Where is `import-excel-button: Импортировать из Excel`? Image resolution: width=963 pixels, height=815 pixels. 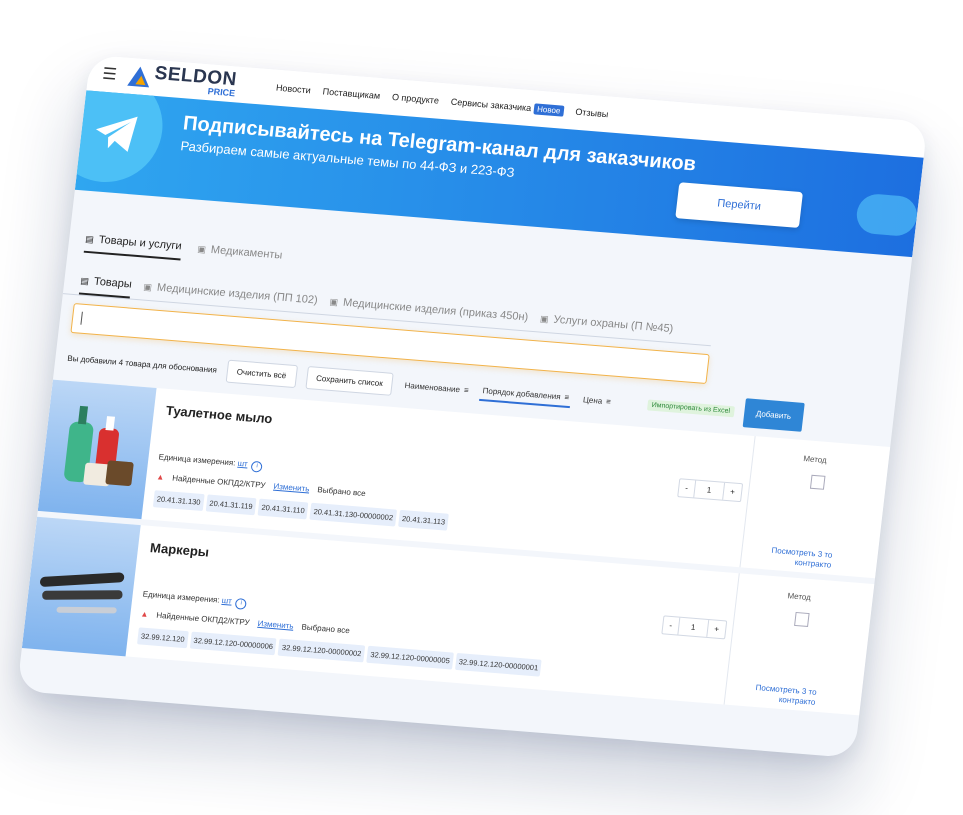
import-excel-button: Импортировать из Excel is located at coordinates (691, 407).